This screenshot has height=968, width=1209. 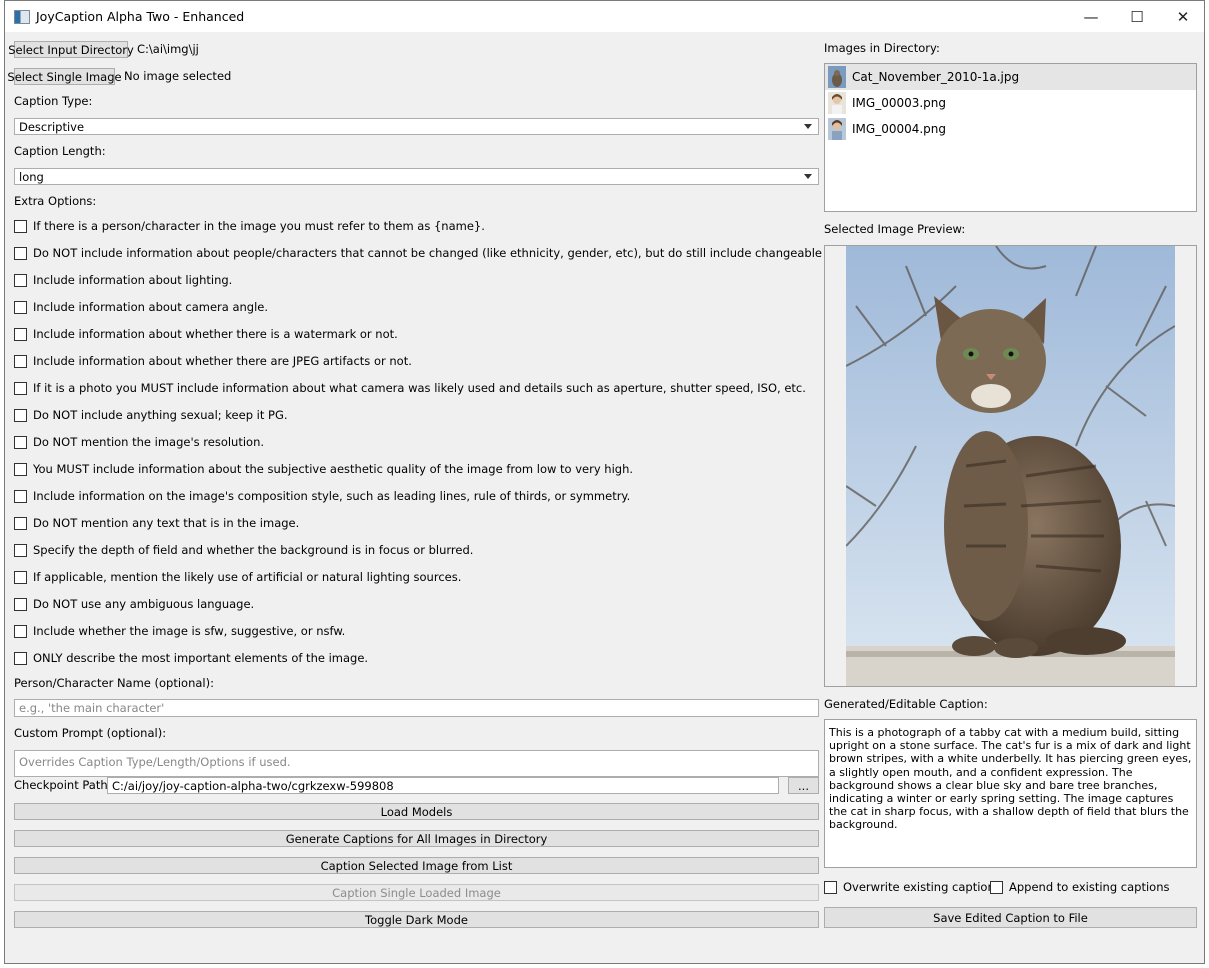 I want to click on selected-image-preview-label: Selected Image Preview:, so click(x=895, y=229).